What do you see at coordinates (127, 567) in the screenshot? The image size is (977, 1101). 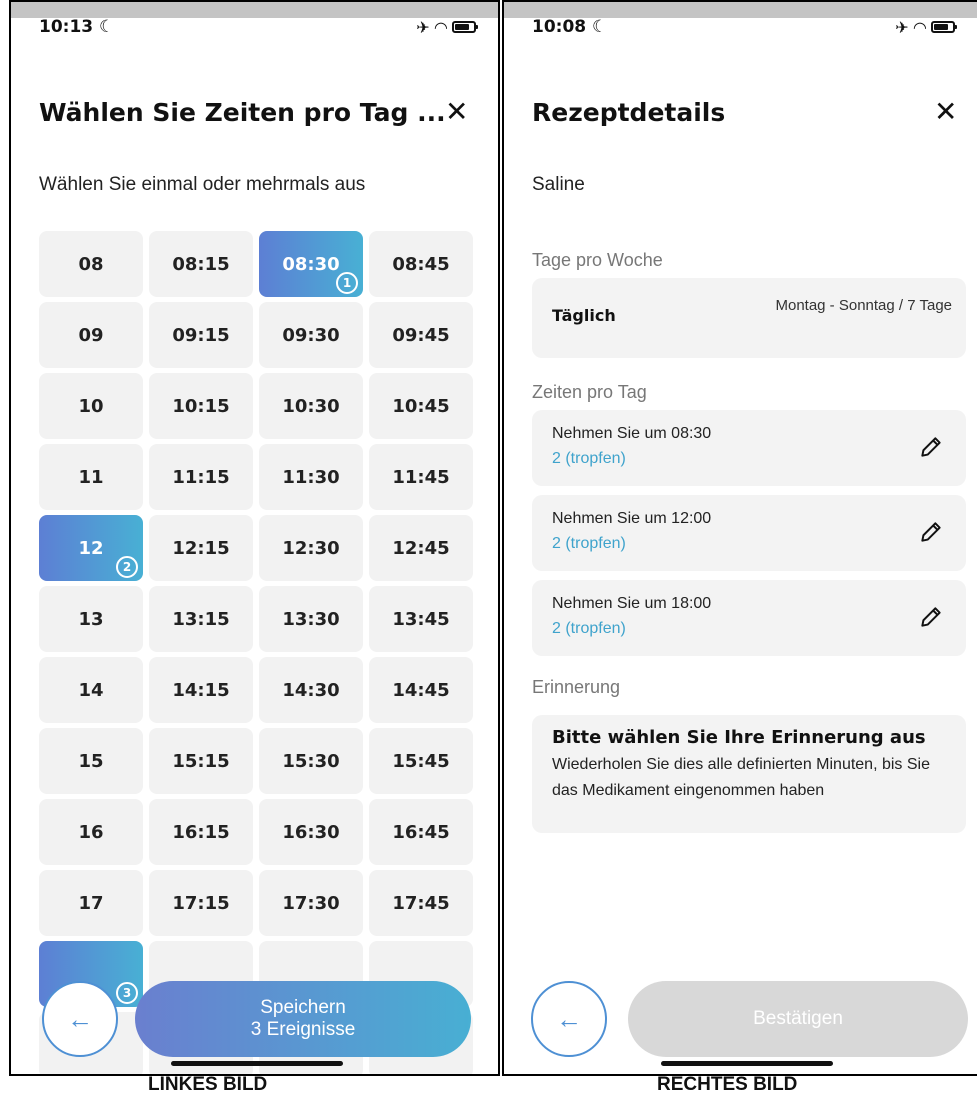 I see `selection-order-badge: 2` at bounding box center [127, 567].